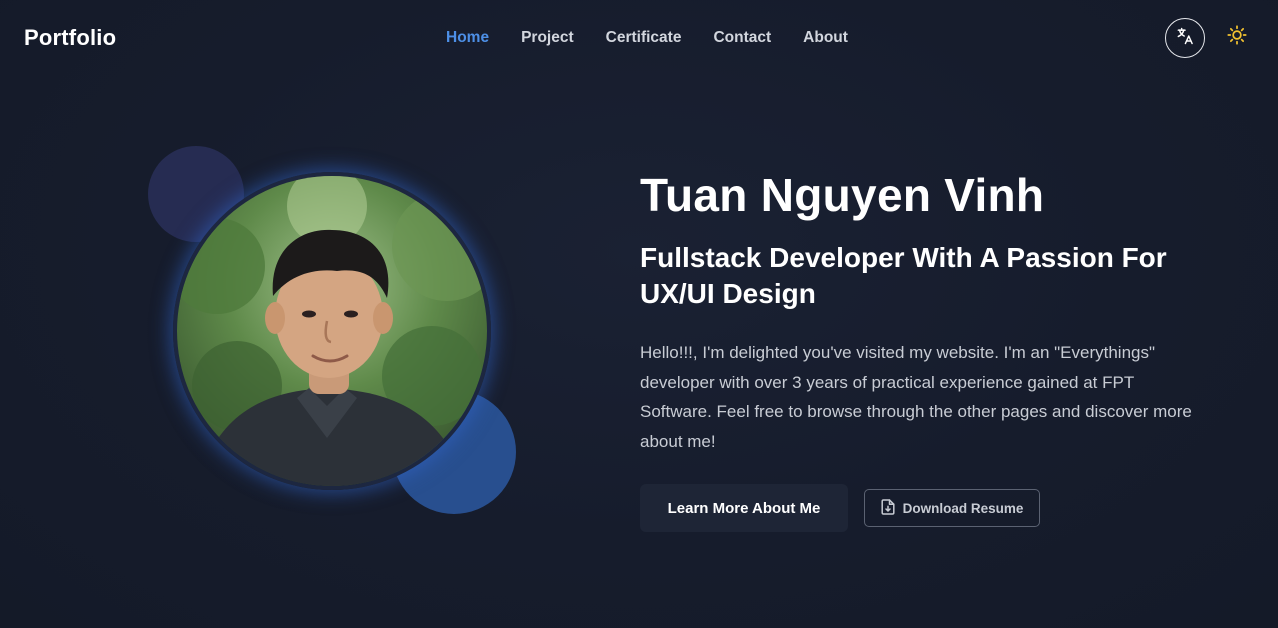 The height and width of the screenshot is (628, 1278). What do you see at coordinates (825, 38) in the screenshot?
I see `nav-about: About` at bounding box center [825, 38].